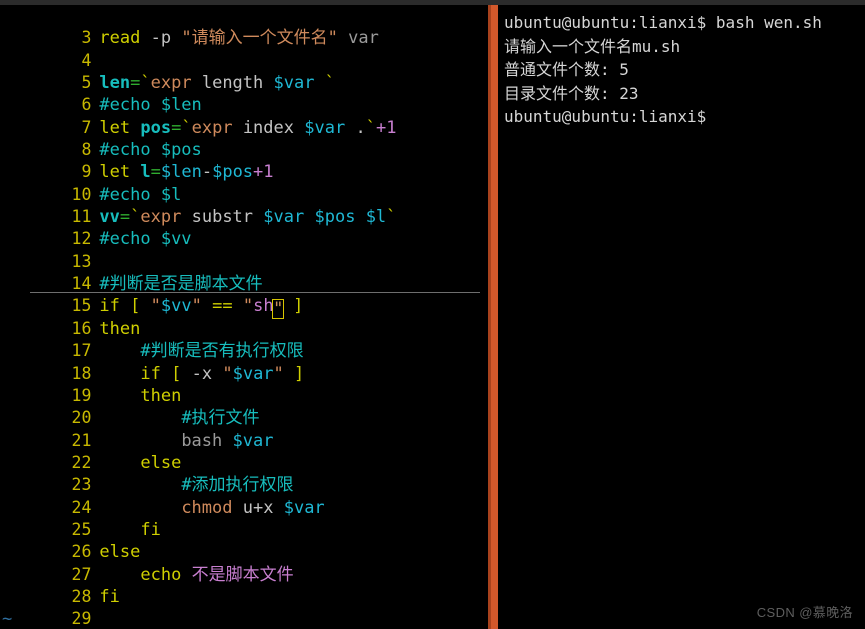 Image resolution: width=865 pixels, height=629 pixels. I want to click on code-line: 29, so click(244, 607).